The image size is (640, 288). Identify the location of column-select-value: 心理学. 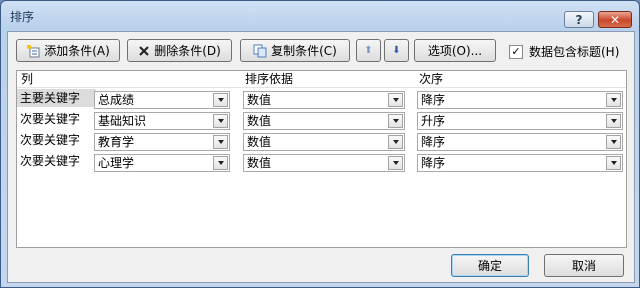
(116, 163).